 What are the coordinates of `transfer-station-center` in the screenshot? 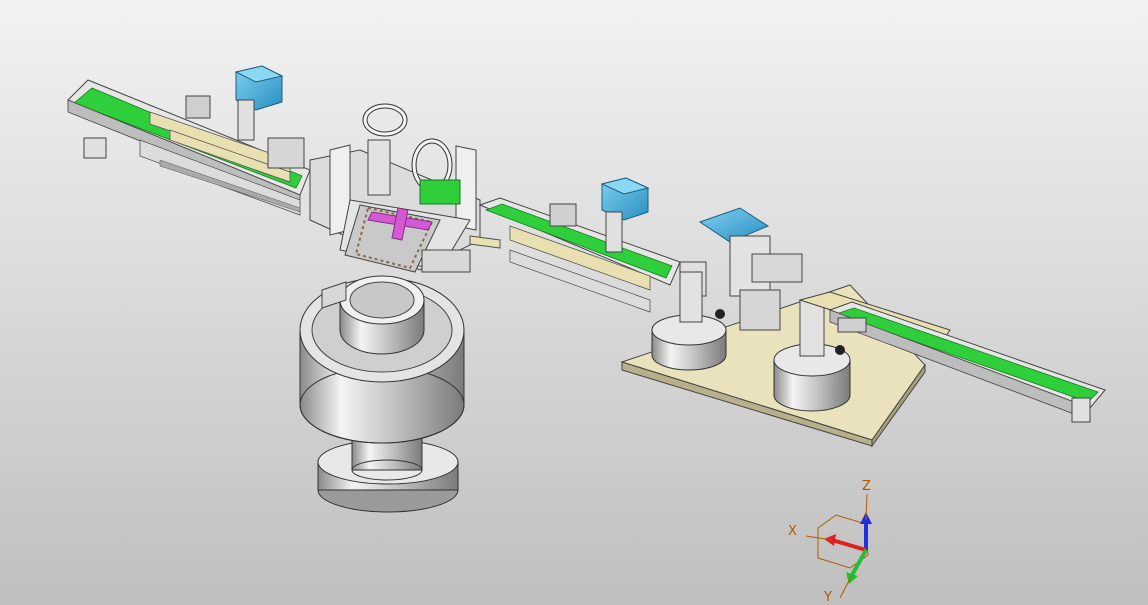 It's located at (395, 188).